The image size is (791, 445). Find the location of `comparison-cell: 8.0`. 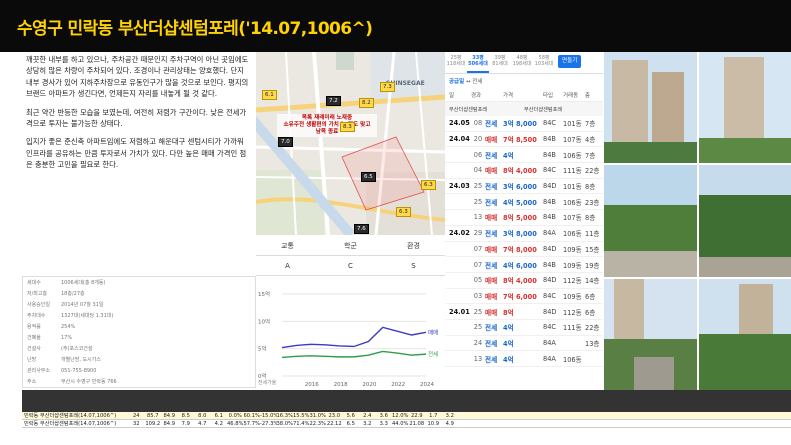

comparison-cell: 8.0 is located at coordinates (202, 415).